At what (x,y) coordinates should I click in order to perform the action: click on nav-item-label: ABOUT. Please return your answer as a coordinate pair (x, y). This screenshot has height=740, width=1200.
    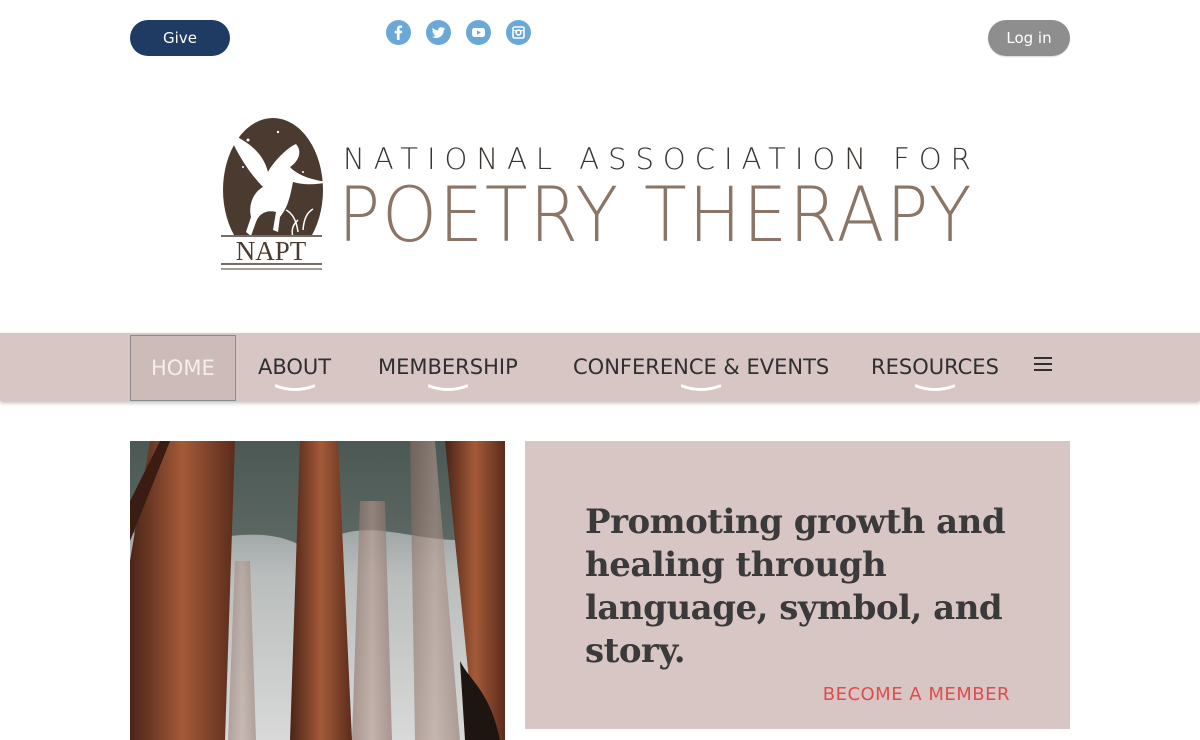
    Looking at the image, I should click on (295, 367).